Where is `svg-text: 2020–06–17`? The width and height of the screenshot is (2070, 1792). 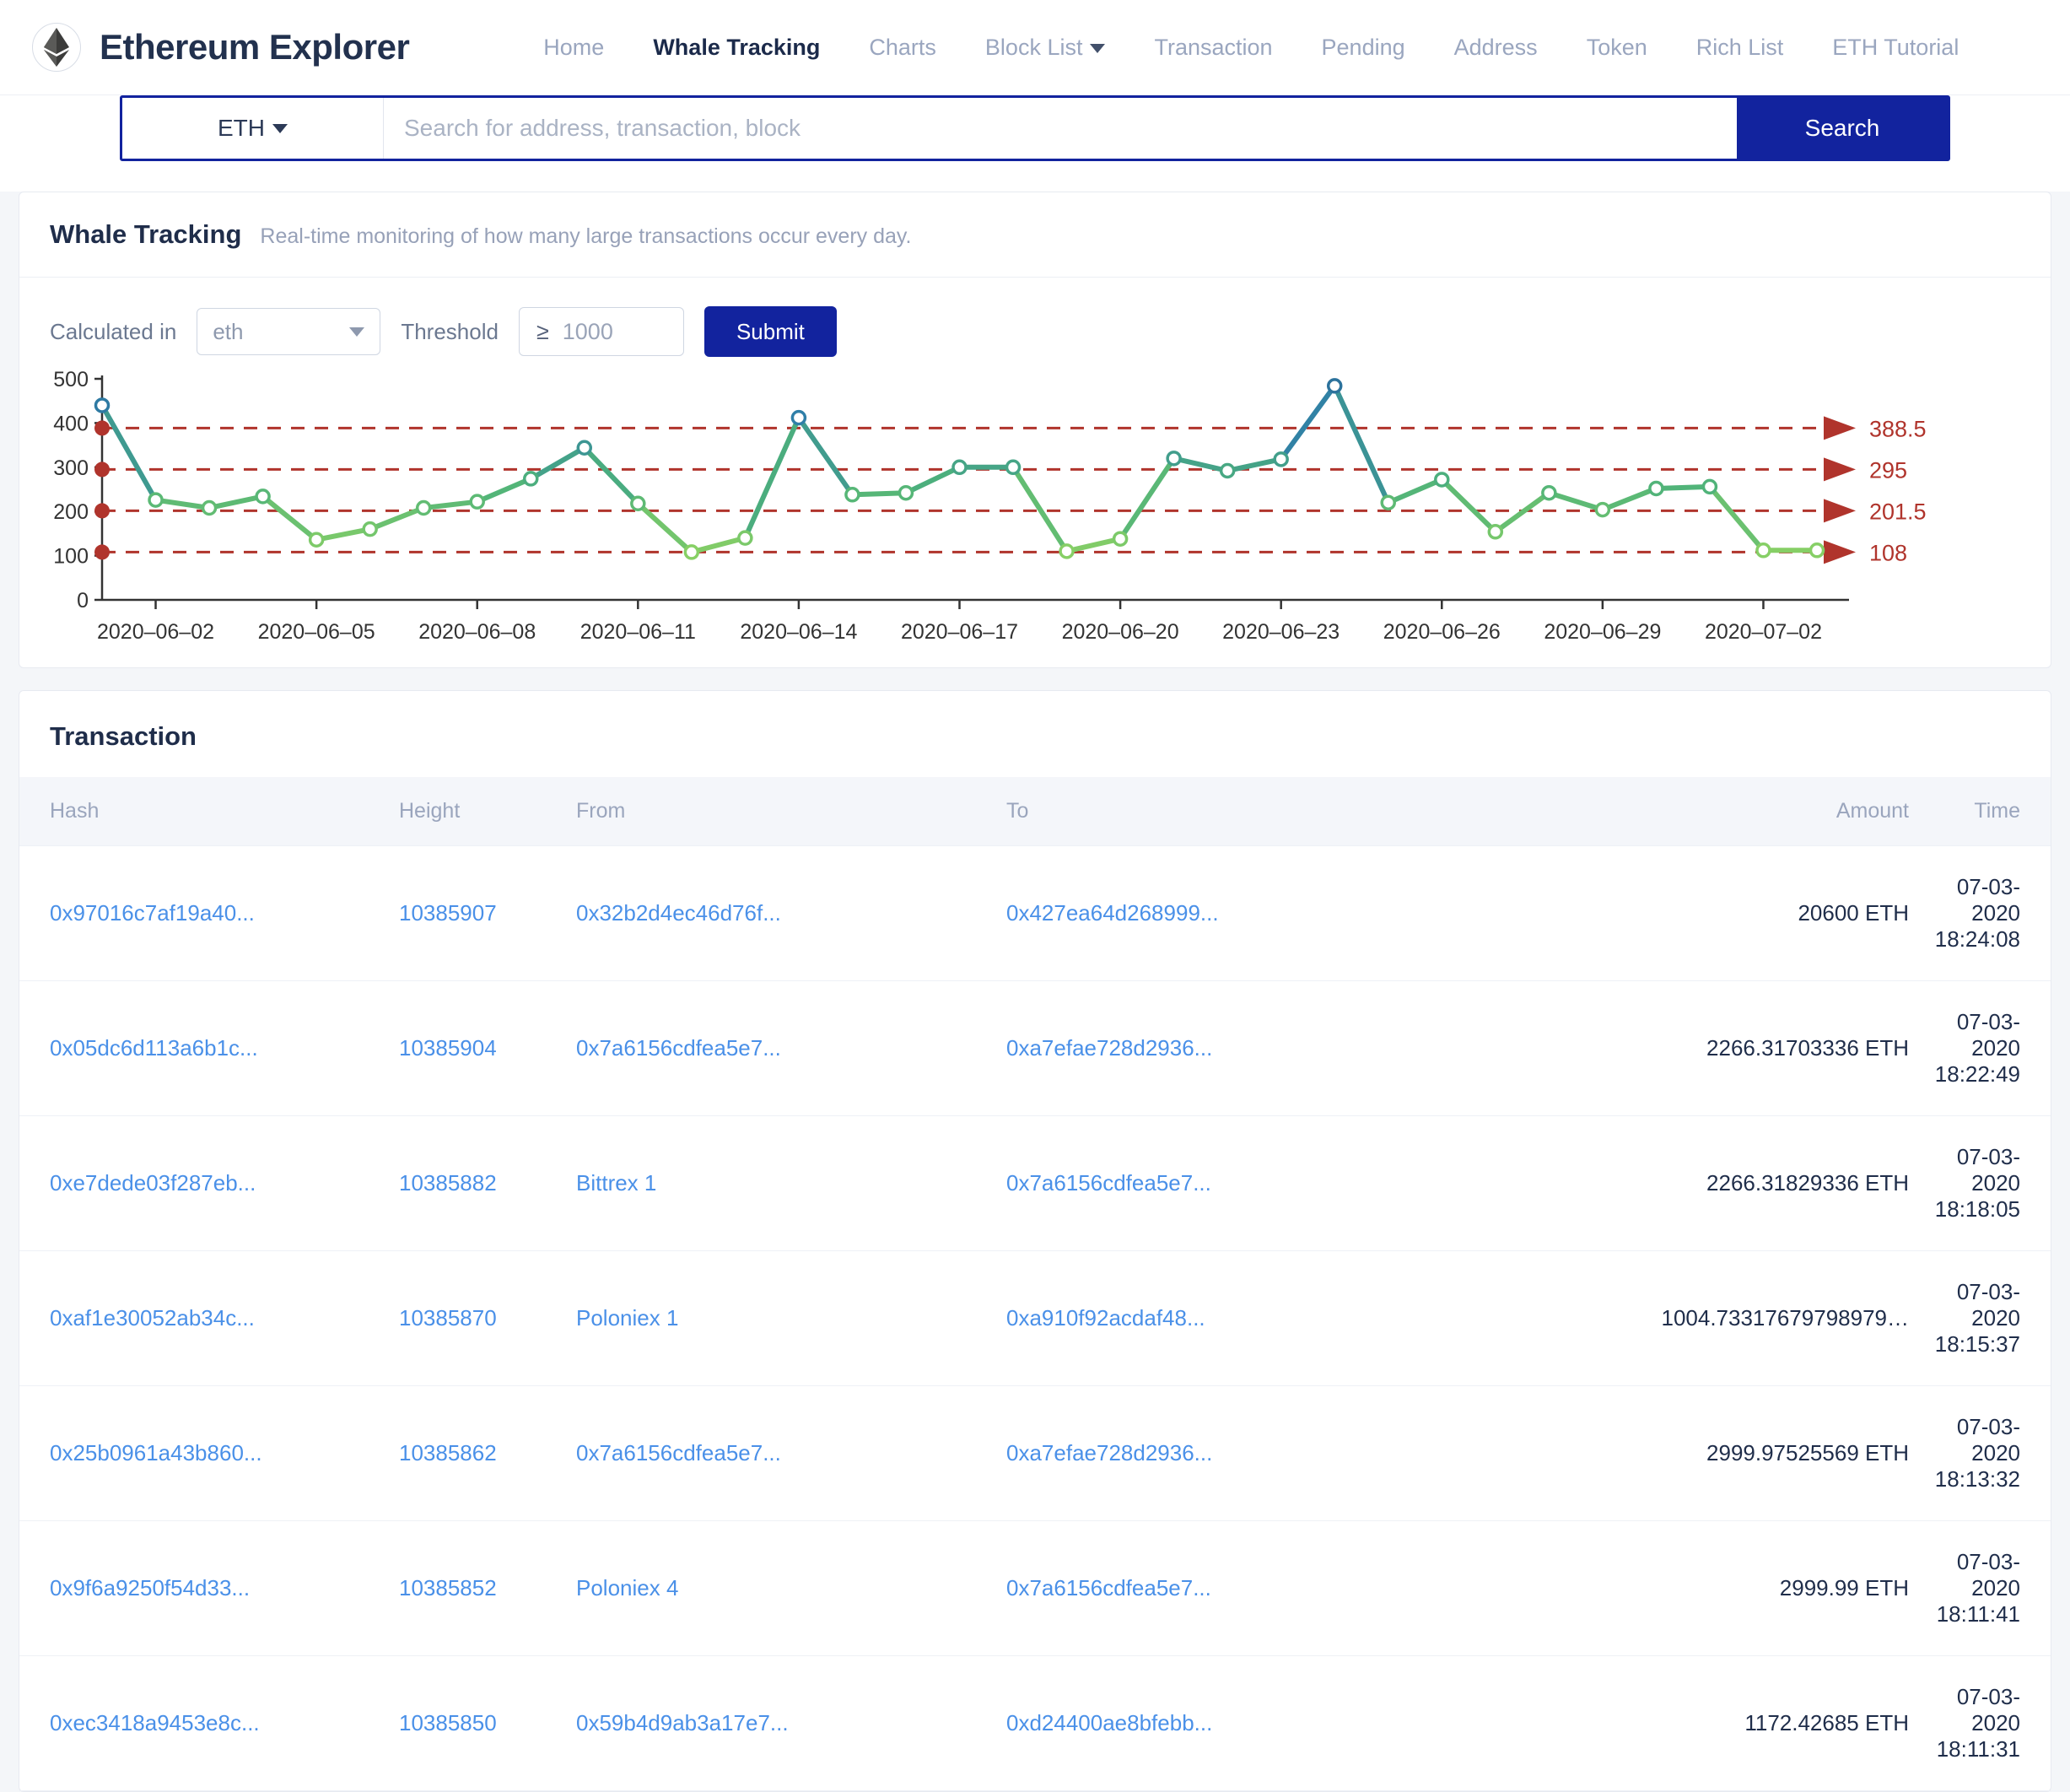
svg-text: 2020–06–17 is located at coordinates (959, 632).